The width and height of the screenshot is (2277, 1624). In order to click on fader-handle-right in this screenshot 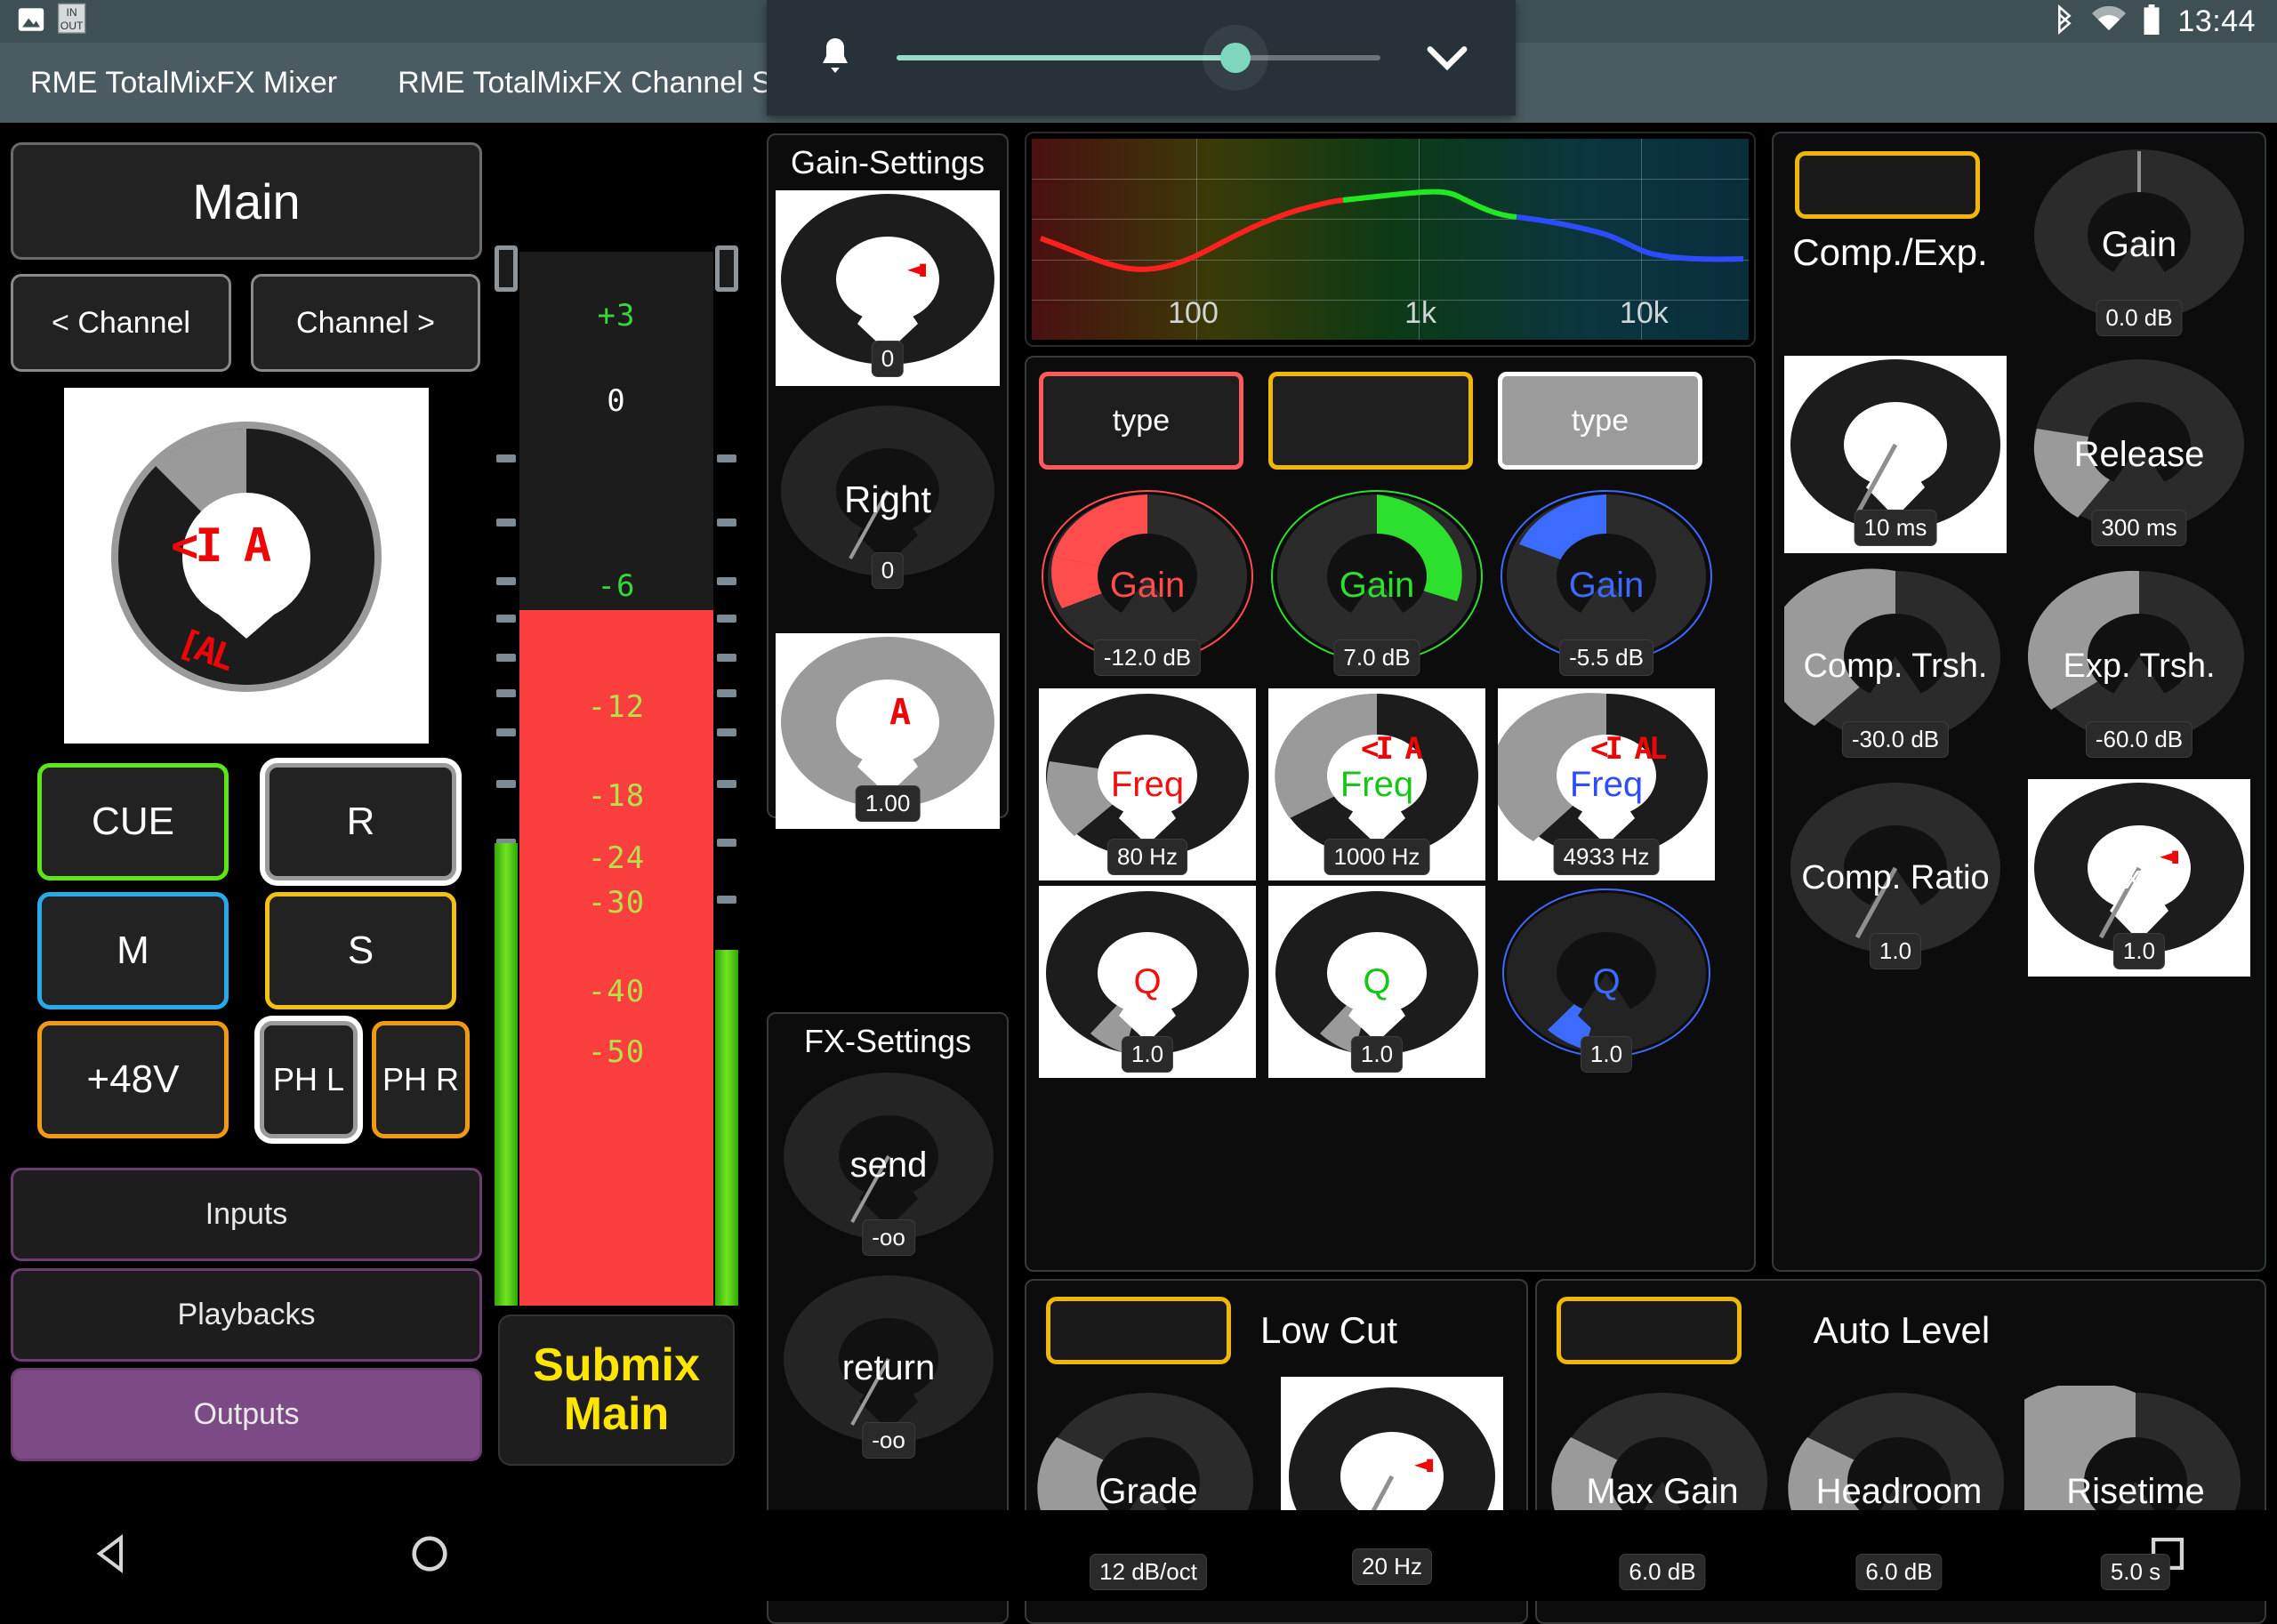, I will do `click(726, 268)`.